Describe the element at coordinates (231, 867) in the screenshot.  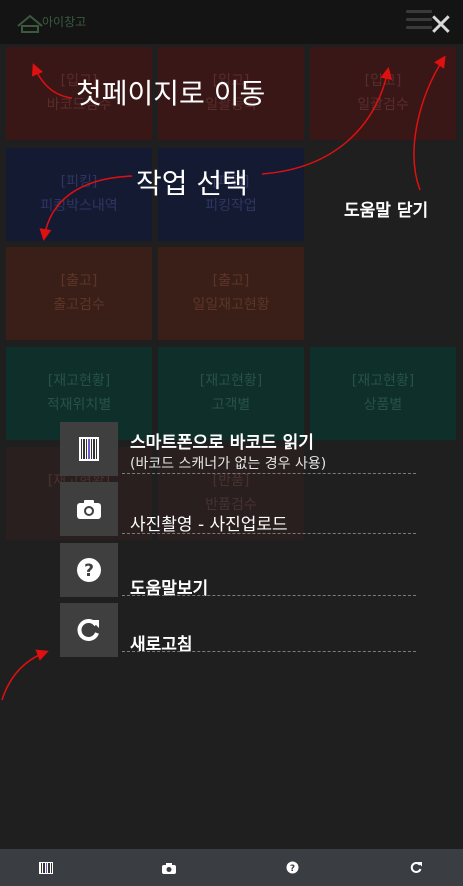
I see `bottom-toolbar: ?` at that location.